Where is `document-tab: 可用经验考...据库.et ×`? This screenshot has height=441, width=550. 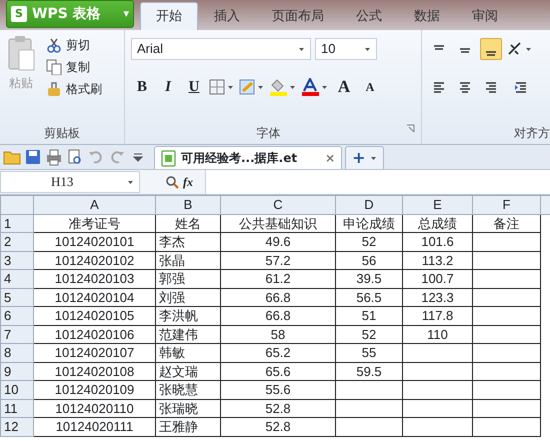 document-tab: 可用经验考...据库.et × is located at coordinates (248, 157).